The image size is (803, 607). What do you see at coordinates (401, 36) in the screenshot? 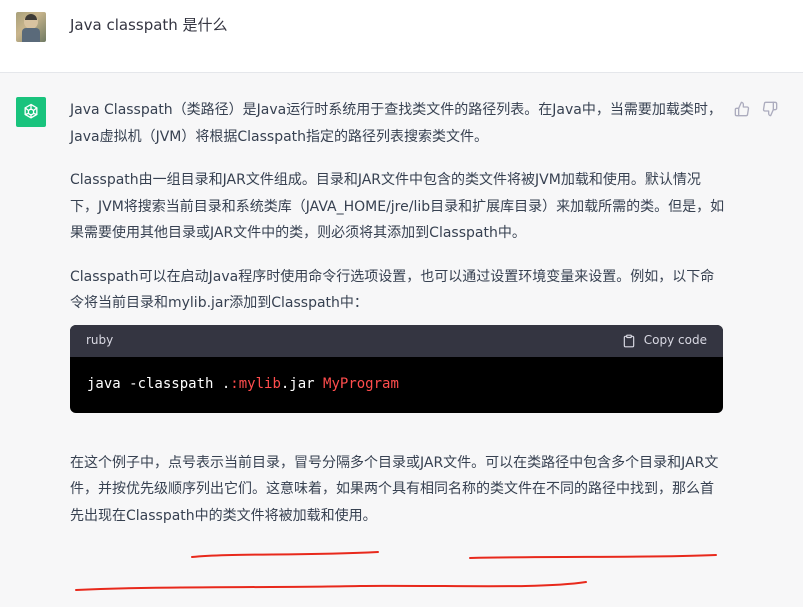
I see `user-message-row: Java classpath 是什么` at bounding box center [401, 36].